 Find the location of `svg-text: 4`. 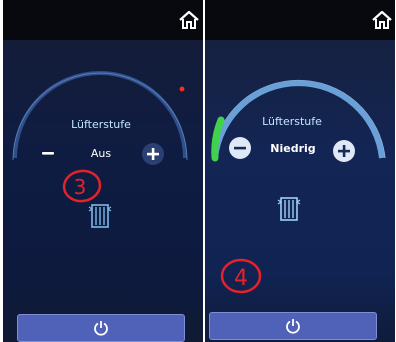

svg-text: 4 is located at coordinates (241, 278).